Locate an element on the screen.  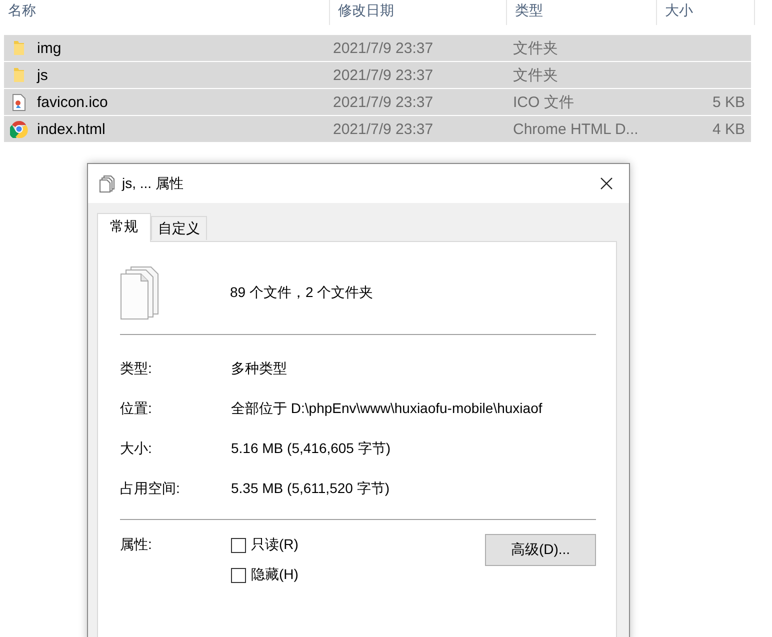
file-row: favicon.ico 2021/7/9 23:37 ICO 文件 5 KB is located at coordinates (377, 102).